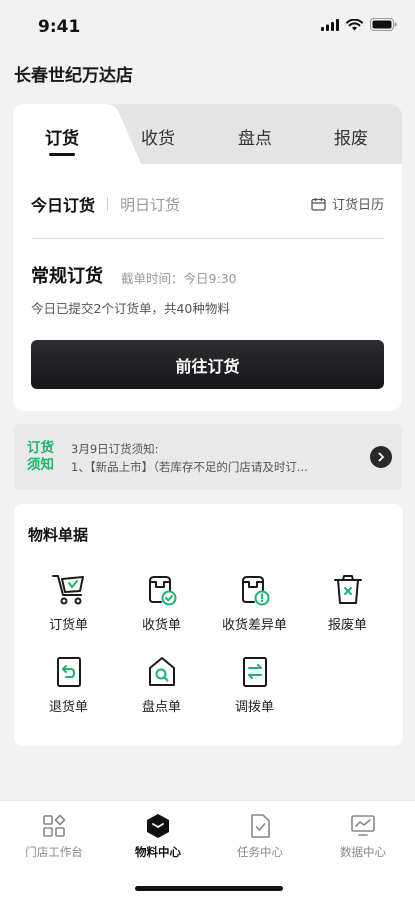 Image resolution: width=415 pixels, height=901 pixels. Describe the element at coordinates (68, 707) in the screenshot. I see `material-label: 退货单` at that location.